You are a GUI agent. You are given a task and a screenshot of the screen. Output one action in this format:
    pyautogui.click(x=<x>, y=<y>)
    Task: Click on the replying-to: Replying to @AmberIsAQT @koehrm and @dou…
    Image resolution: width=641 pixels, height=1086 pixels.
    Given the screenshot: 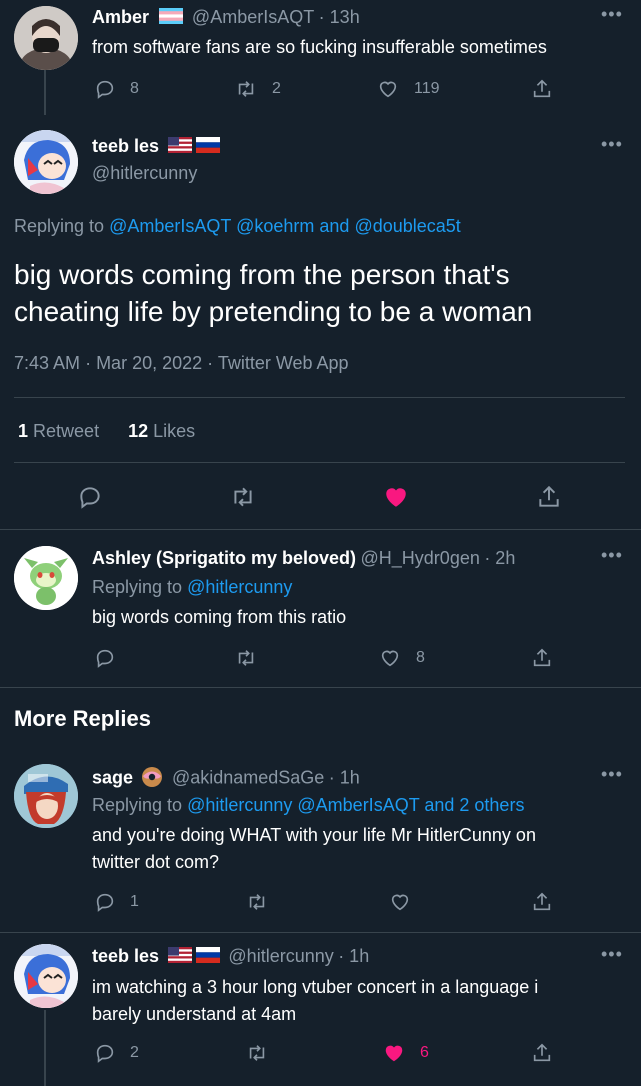 What is the action you would take?
    pyautogui.click(x=237, y=226)
    